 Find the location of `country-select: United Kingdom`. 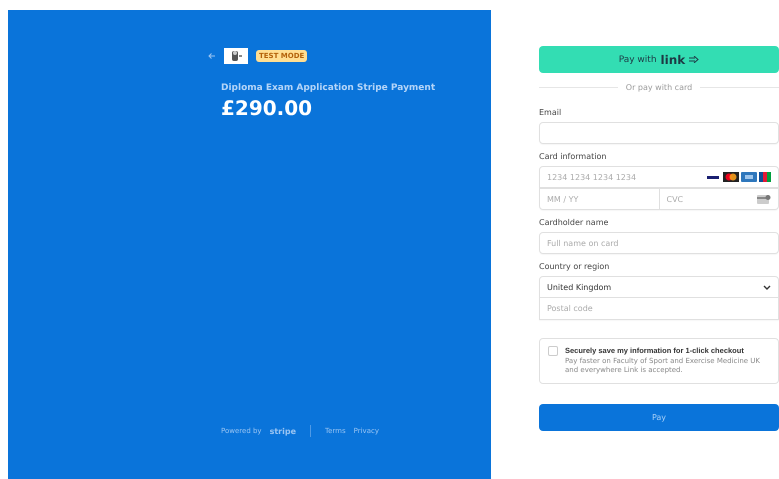

country-select: United Kingdom is located at coordinates (659, 287).